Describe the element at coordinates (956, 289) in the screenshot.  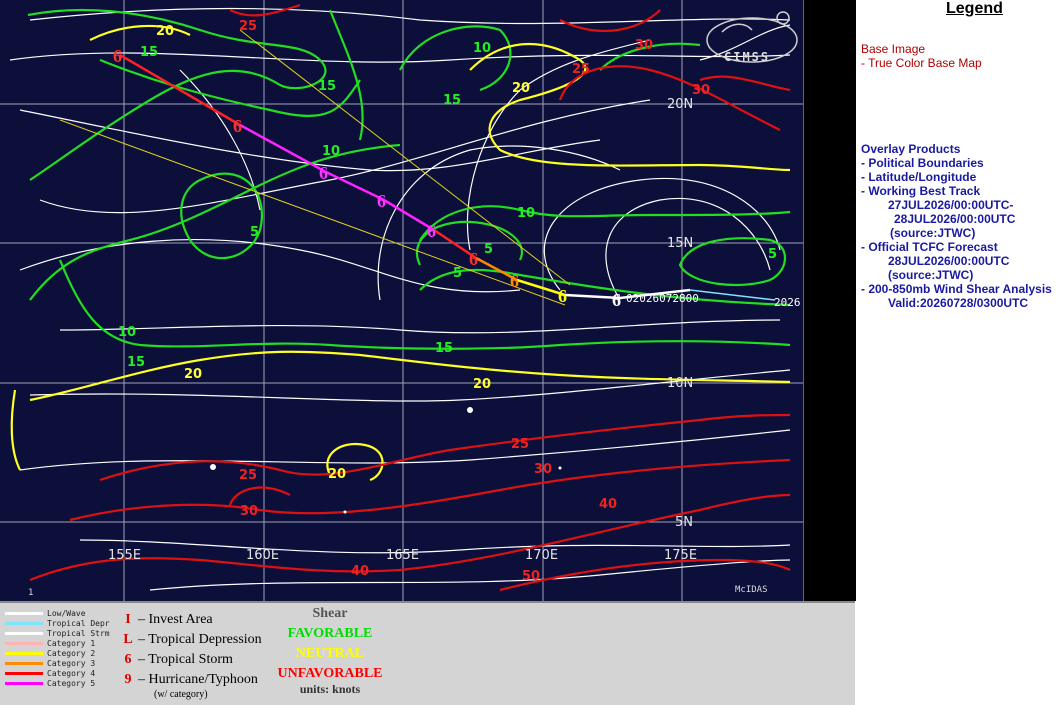
I see `overlay-item: - 200-850mb Wind Shear Analysis` at that location.